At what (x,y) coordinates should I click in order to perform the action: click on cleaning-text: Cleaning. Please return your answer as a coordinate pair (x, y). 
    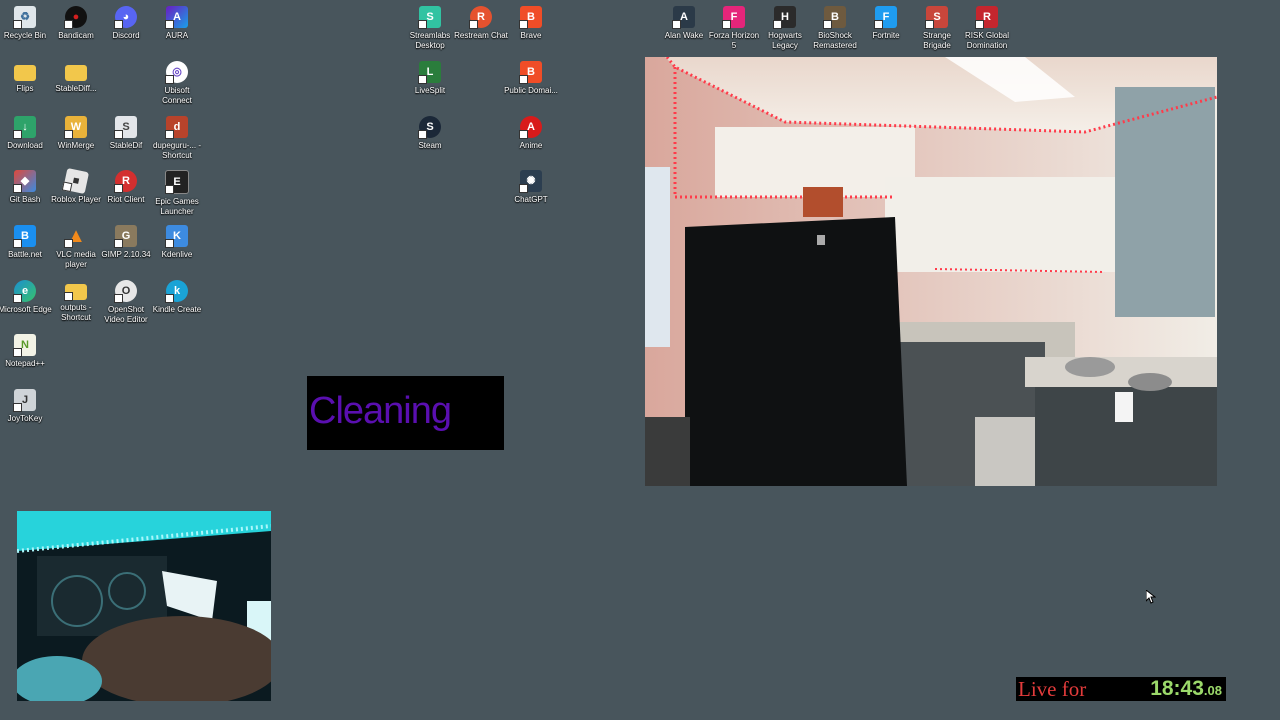
    Looking at the image, I should click on (380, 411).